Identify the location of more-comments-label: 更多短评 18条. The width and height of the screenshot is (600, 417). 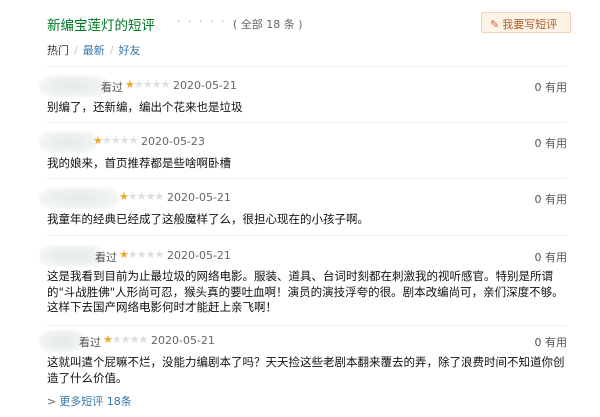
(95, 401).